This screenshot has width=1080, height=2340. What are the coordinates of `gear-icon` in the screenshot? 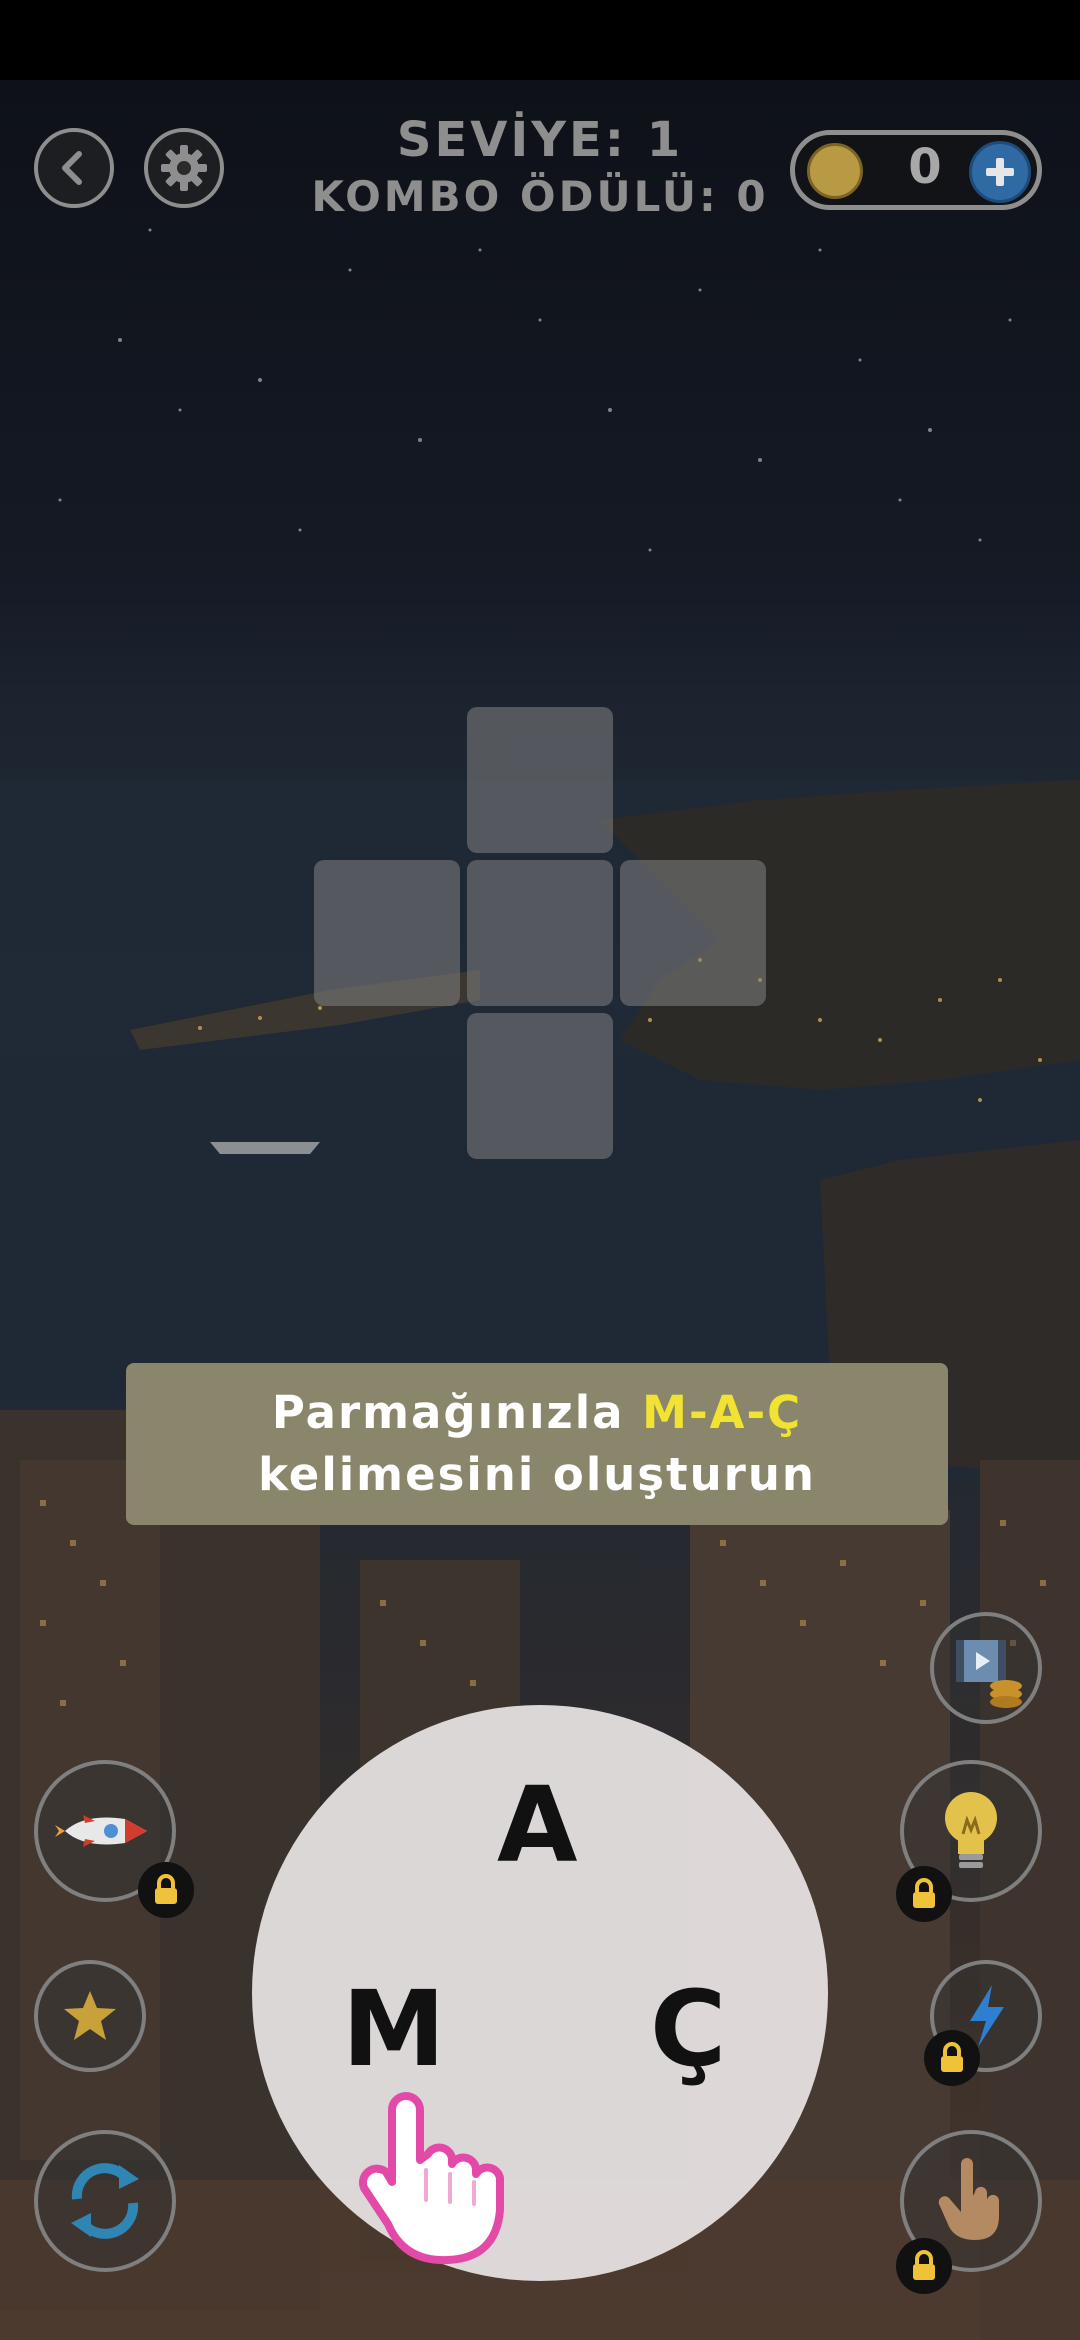 It's located at (184, 168).